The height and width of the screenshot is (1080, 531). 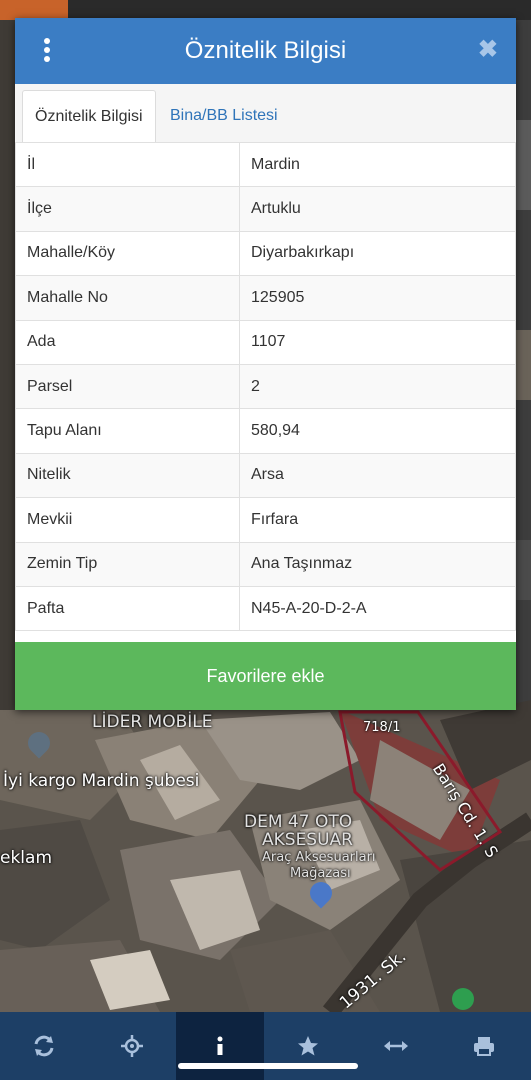 I want to click on print-button, so click(x=484, y=1046).